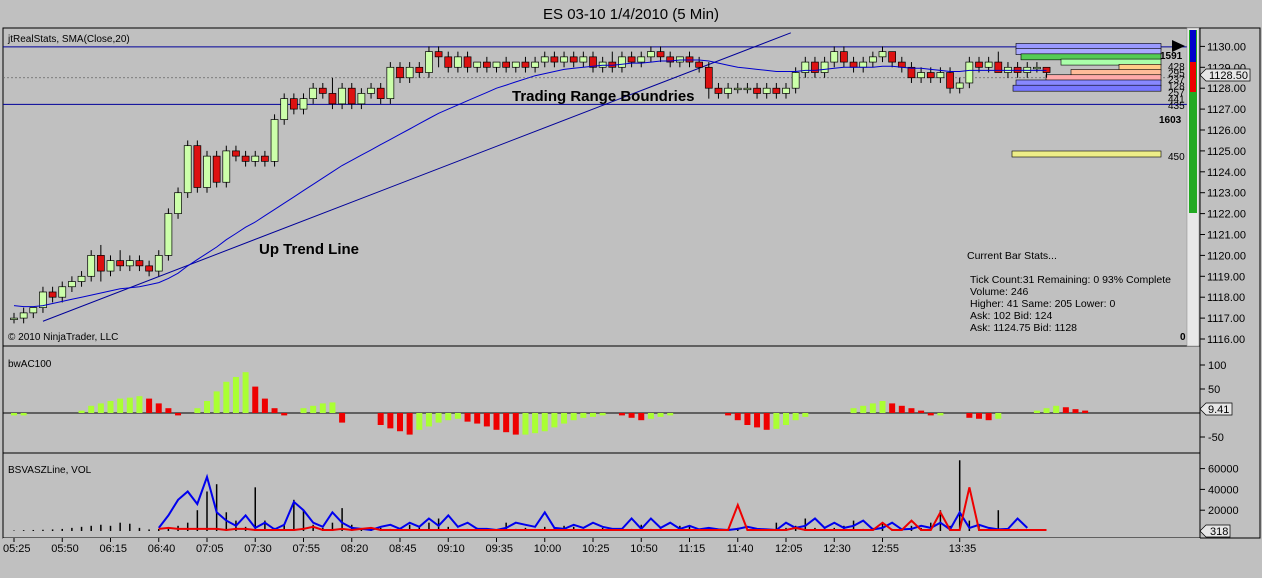  What do you see at coordinates (1226, 236) in the screenshot?
I see `price-tick-label: 1121.00` at bounding box center [1226, 236].